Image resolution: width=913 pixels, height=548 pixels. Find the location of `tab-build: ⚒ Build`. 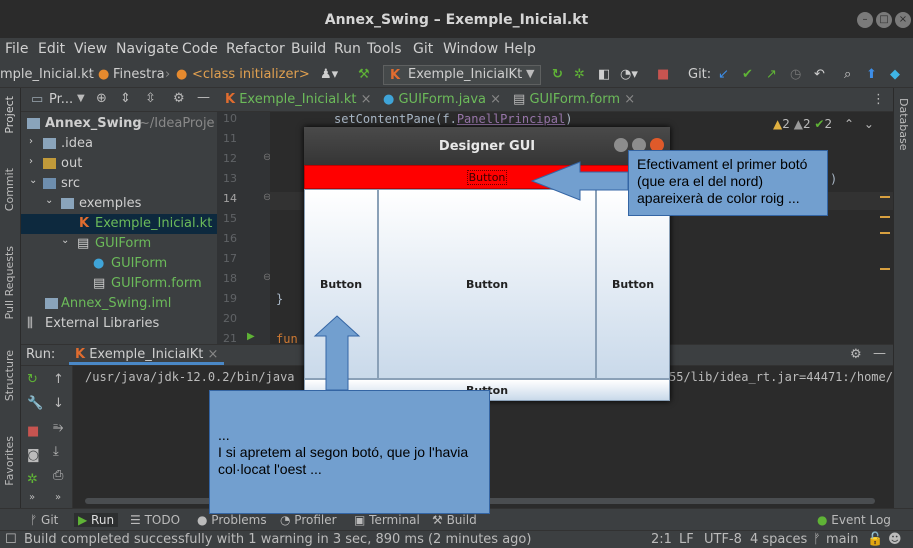

tab-build: ⚒ Build is located at coordinates (454, 520).